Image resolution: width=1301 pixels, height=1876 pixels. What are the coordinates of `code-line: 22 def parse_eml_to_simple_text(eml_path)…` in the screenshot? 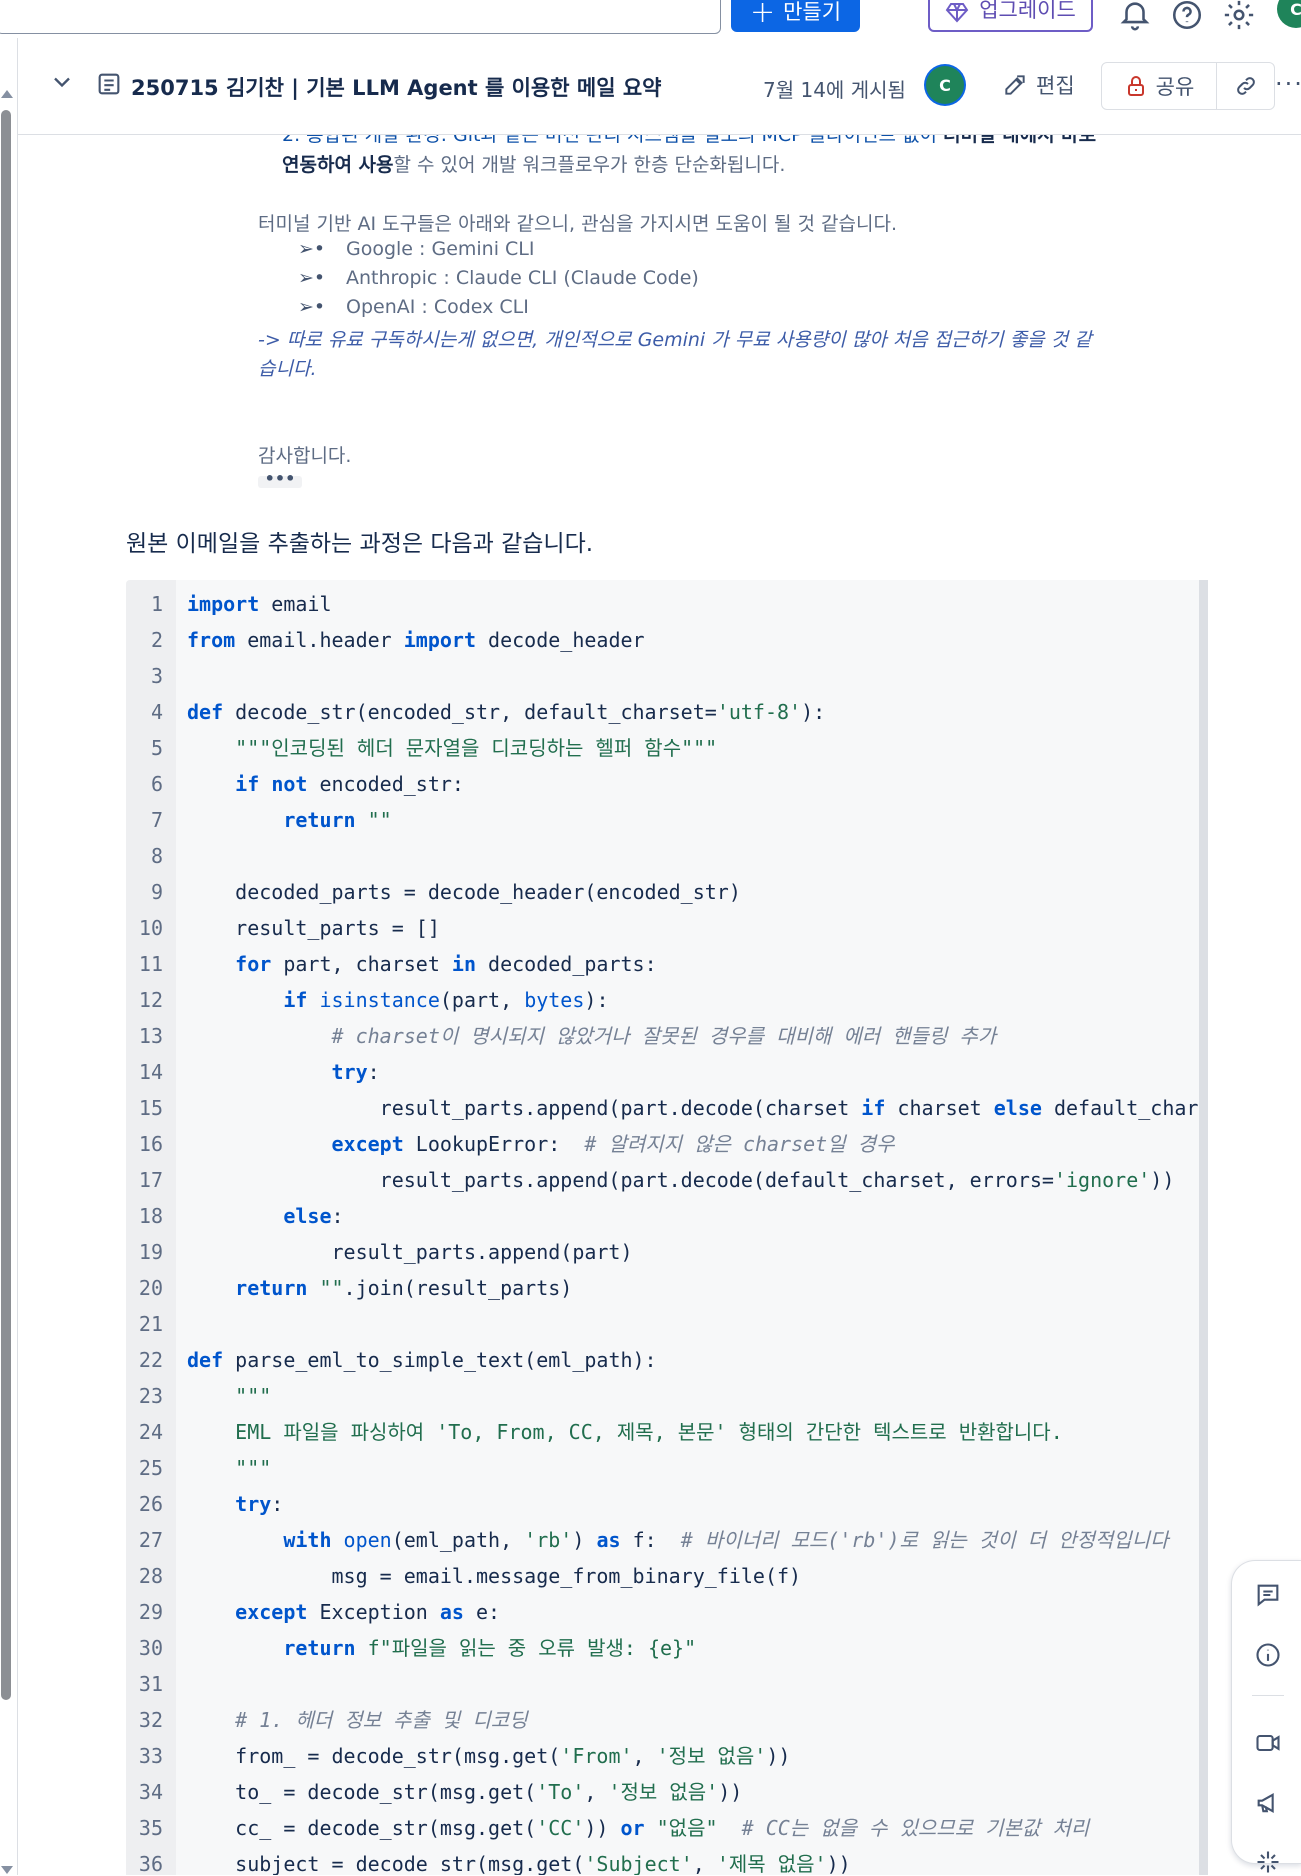 It's located at (397, 1360).